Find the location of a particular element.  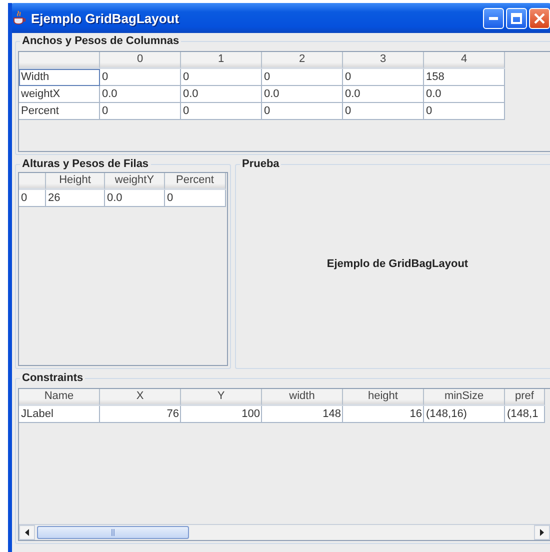

row-label: Width is located at coordinates (59, 77).